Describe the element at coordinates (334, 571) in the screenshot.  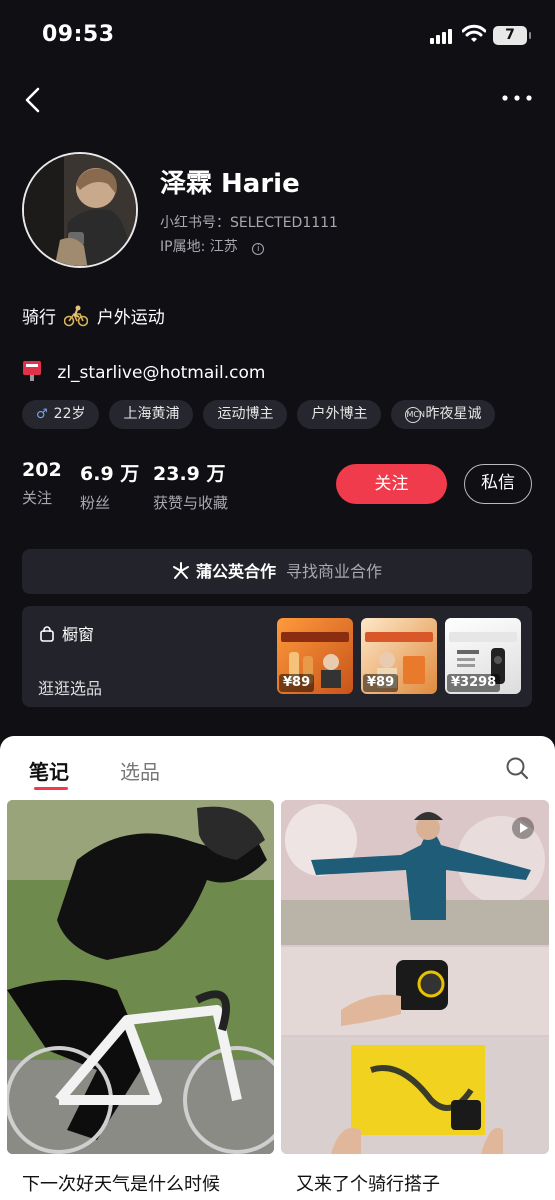
I see `collab-subtitle: 寻找商业合作` at that location.